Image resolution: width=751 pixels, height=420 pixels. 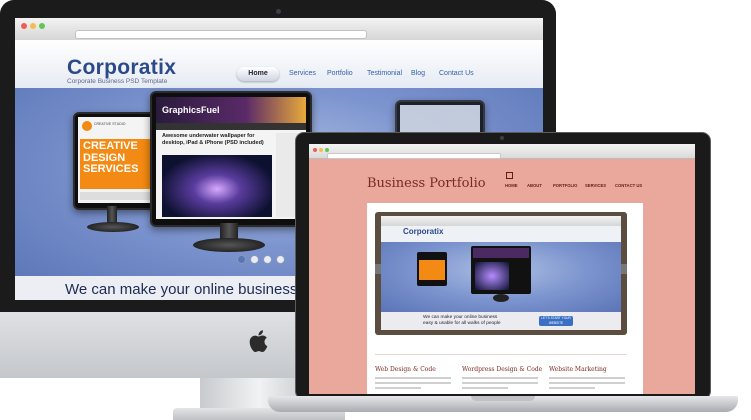 What do you see at coordinates (258, 74) in the screenshot?
I see `nav-home: Home` at bounding box center [258, 74].